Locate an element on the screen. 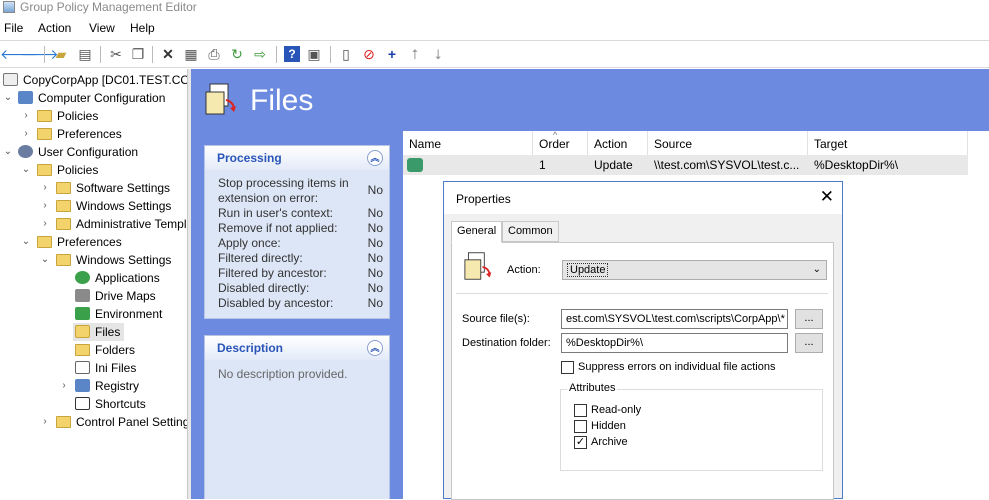 The height and width of the screenshot is (500, 989). tree-item-administrative-templates: Administrative Templ is located at coordinates (121, 224).